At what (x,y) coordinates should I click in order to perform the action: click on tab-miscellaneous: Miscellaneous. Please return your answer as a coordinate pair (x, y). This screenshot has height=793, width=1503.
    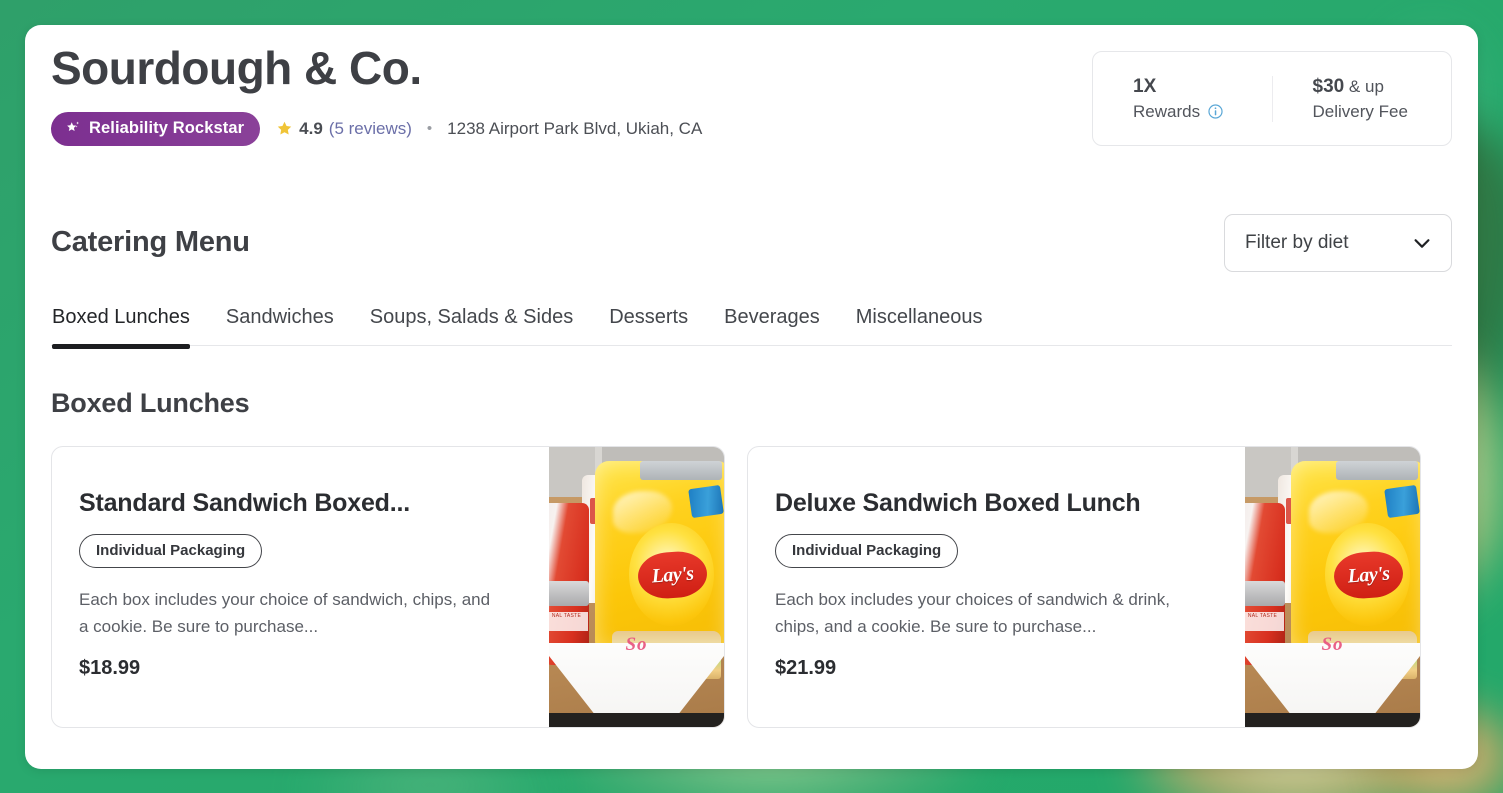
    Looking at the image, I should click on (919, 325).